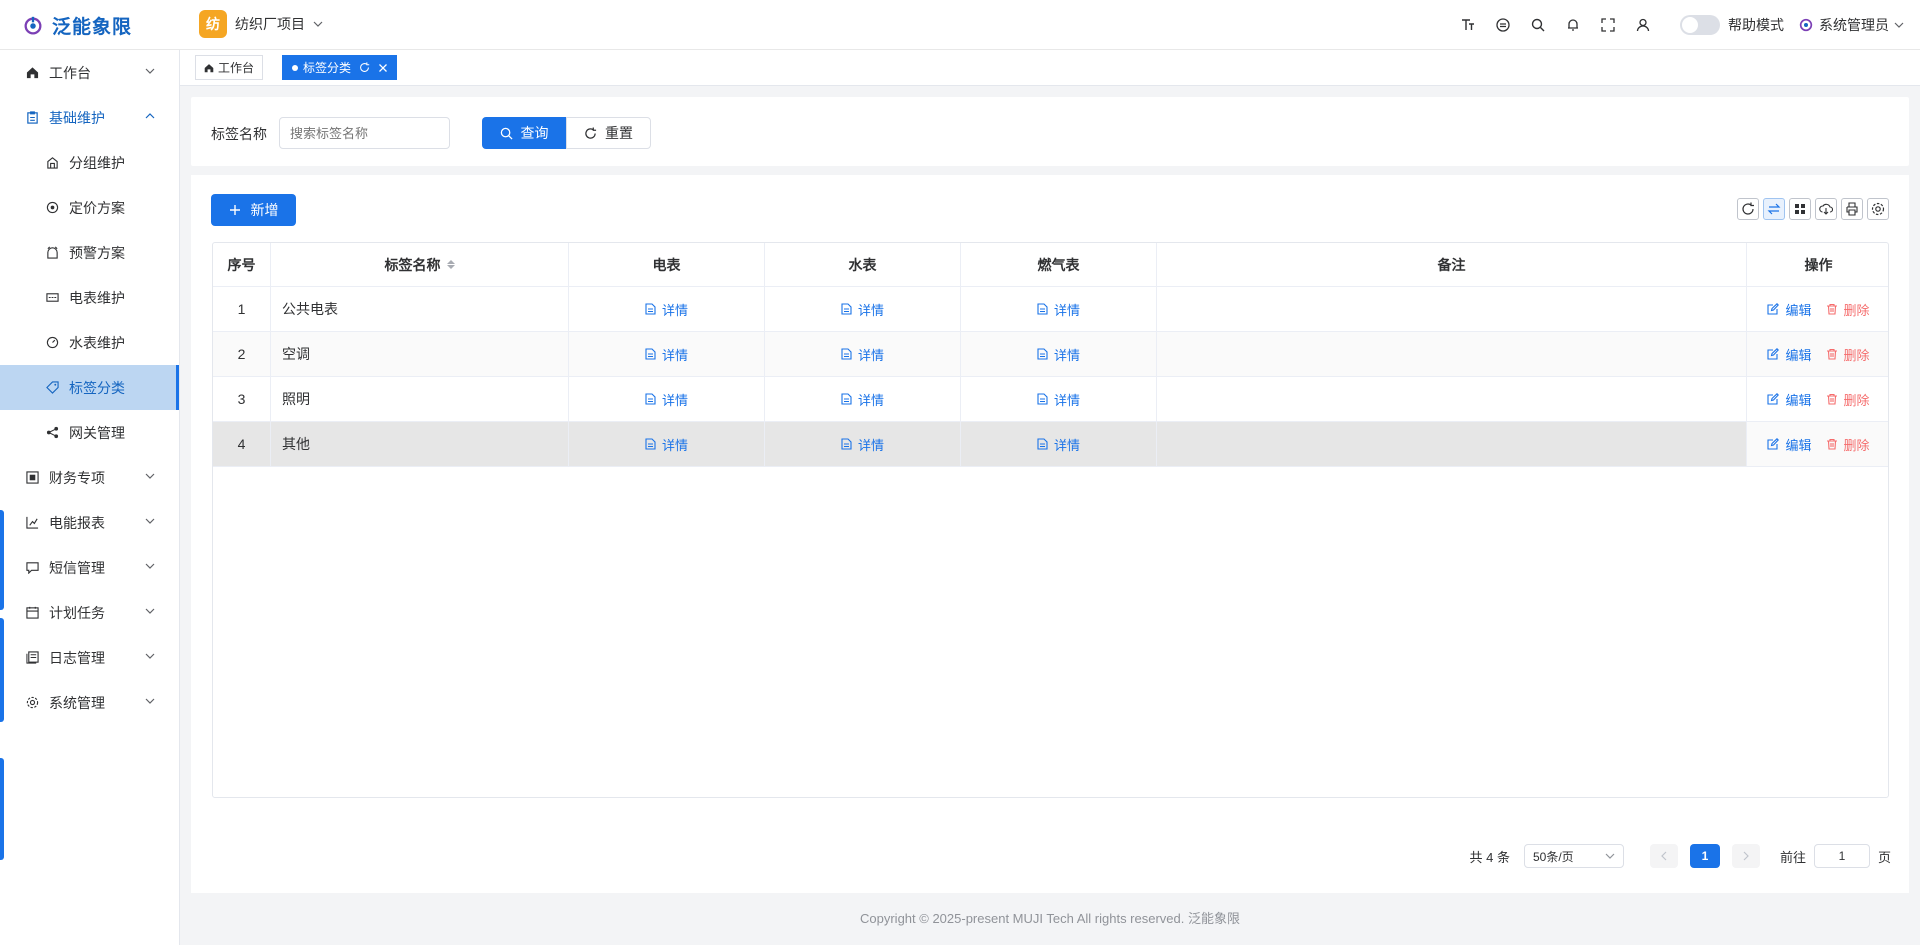 The height and width of the screenshot is (945, 1920). I want to click on sort-icon, so click(450, 264).